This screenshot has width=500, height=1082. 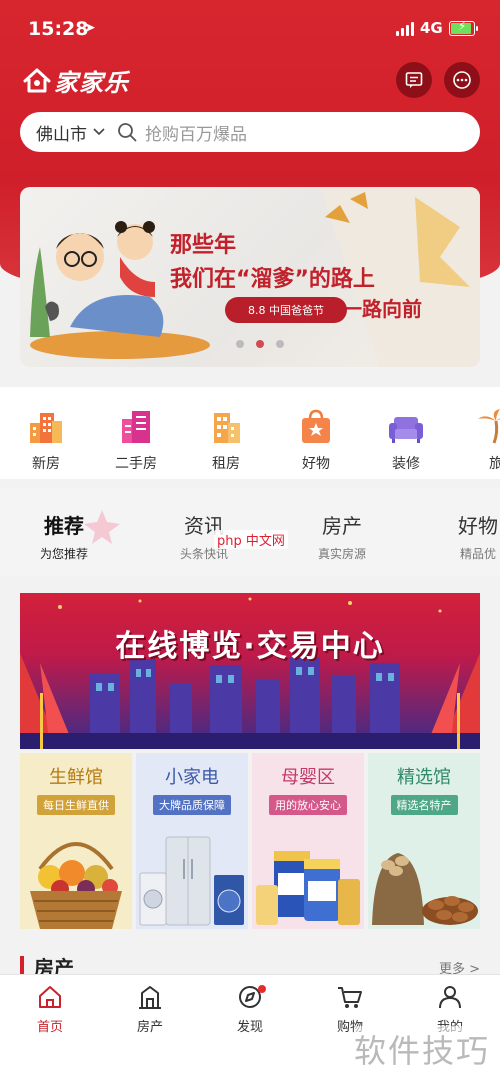 I want to click on site-watermark: php 中文网, so click(x=251, y=539).